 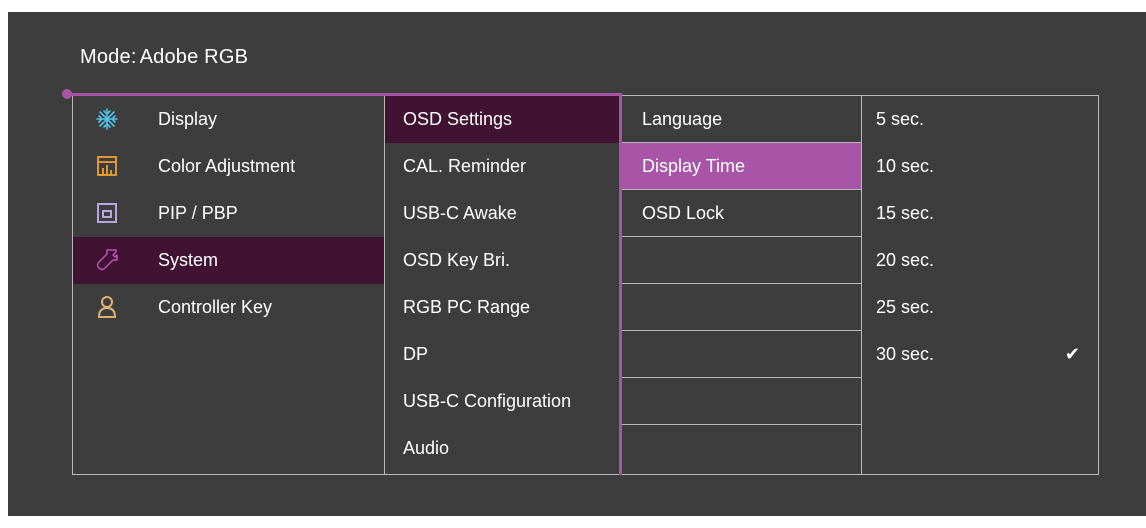 What do you see at coordinates (228, 260) in the screenshot?
I see `menu-item-system: System` at bounding box center [228, 260].